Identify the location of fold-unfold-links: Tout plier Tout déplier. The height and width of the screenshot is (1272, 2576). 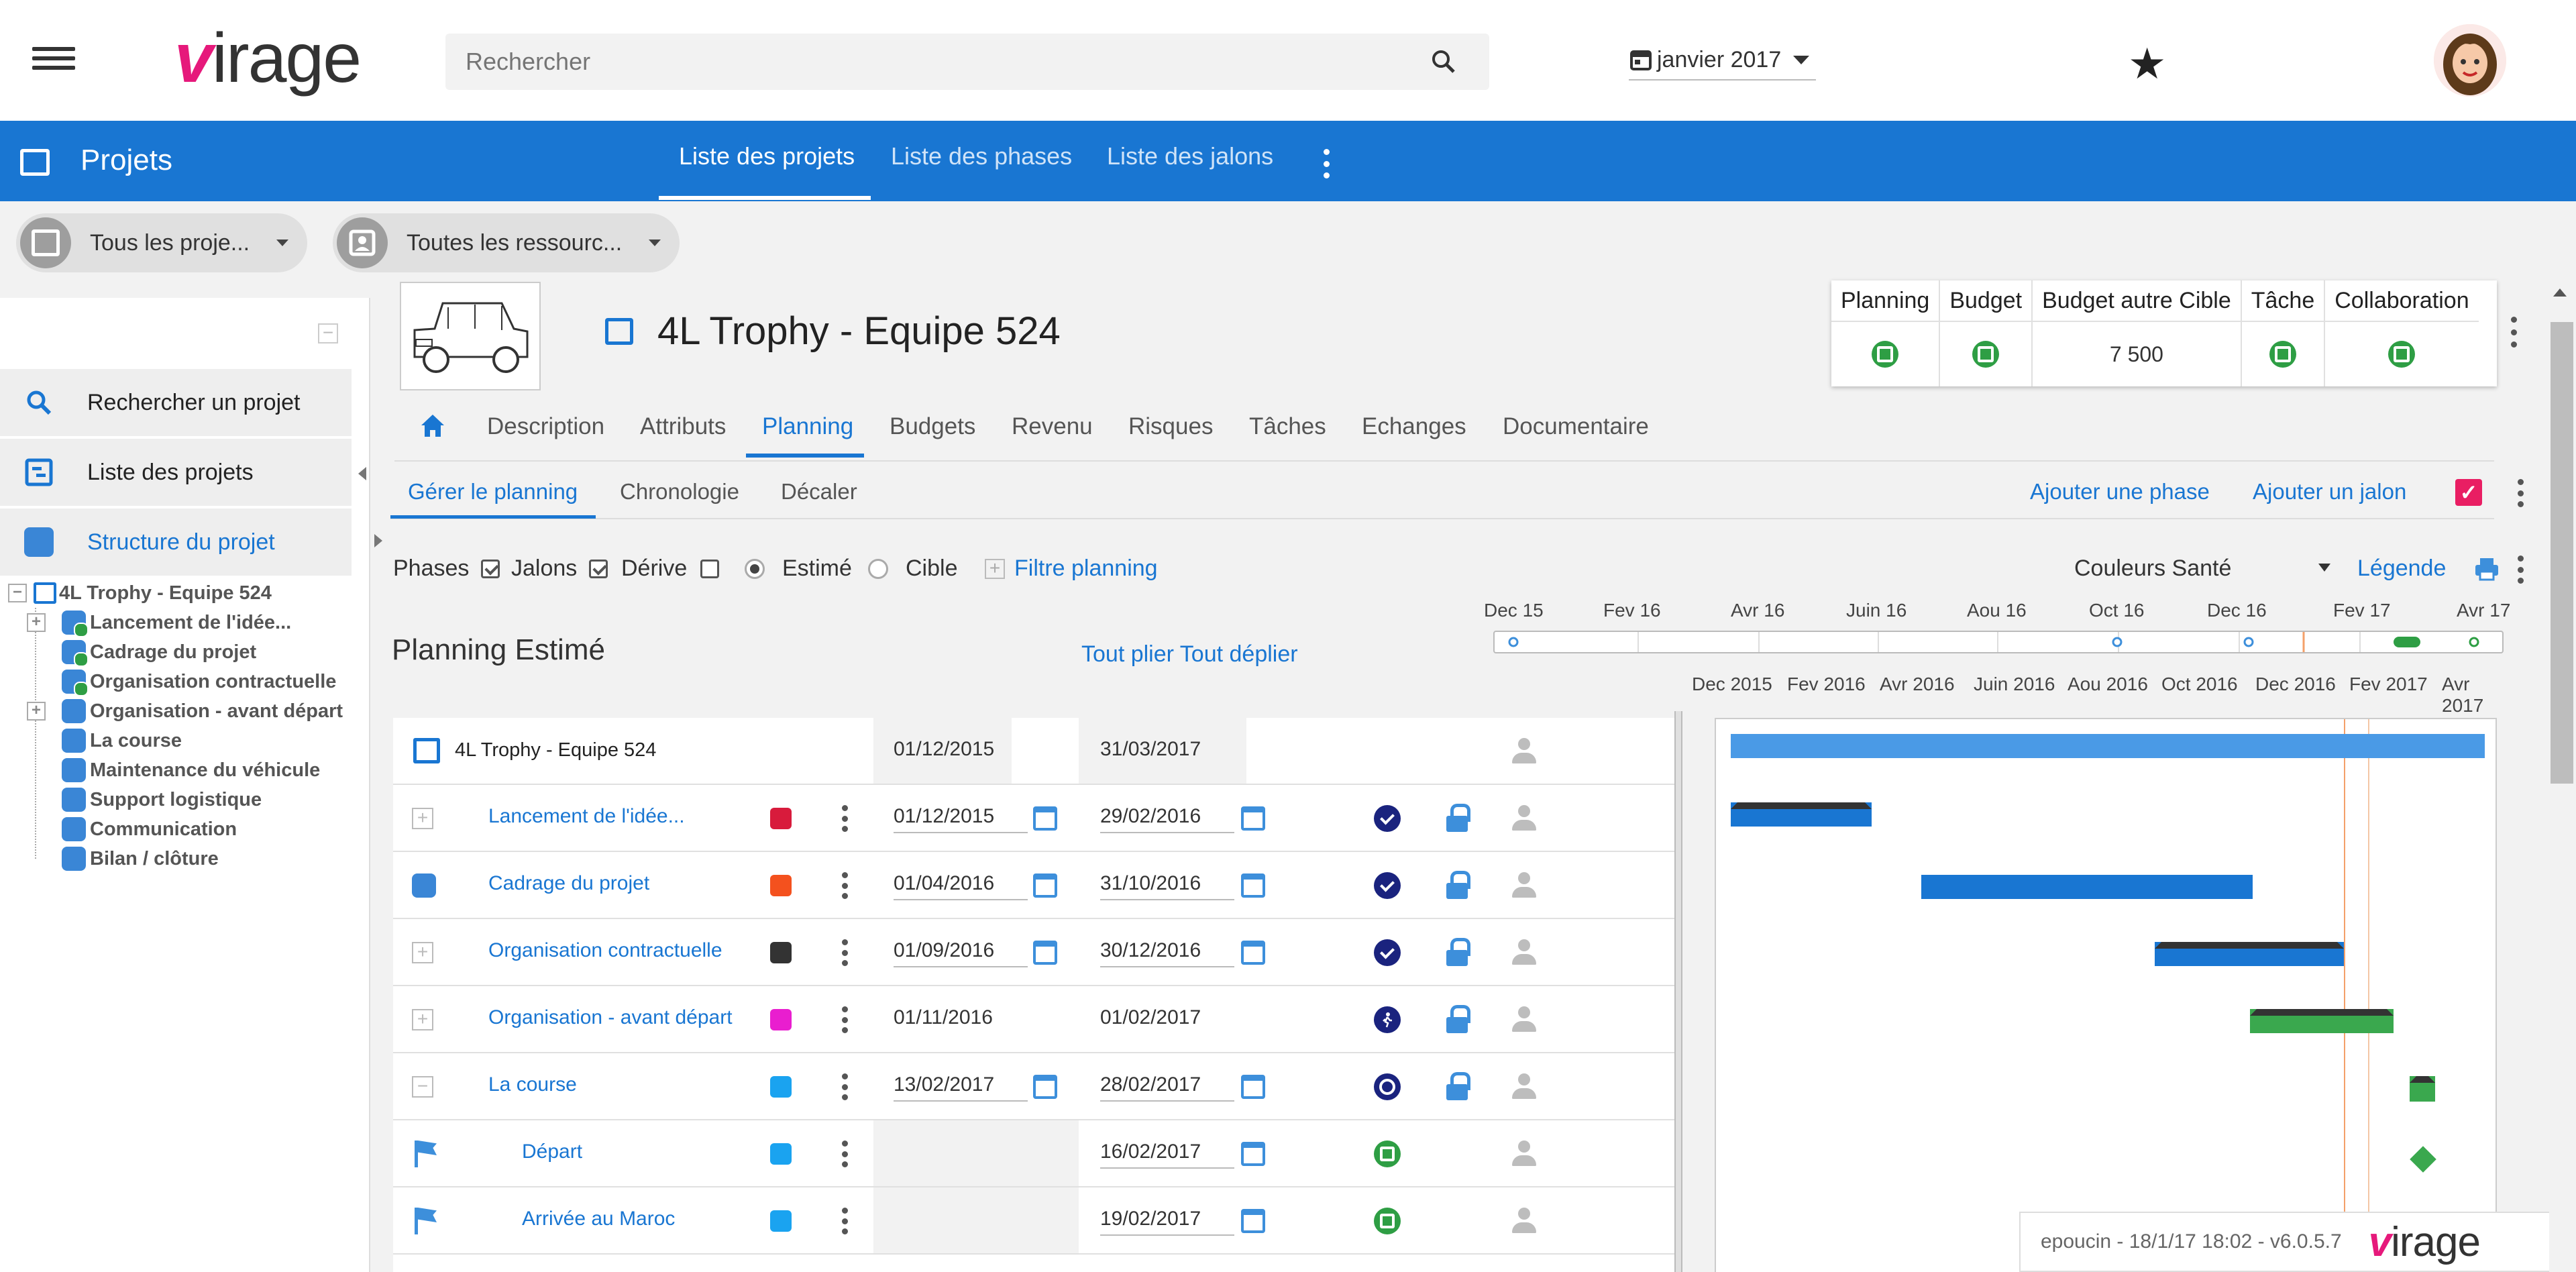
(1189, 654).